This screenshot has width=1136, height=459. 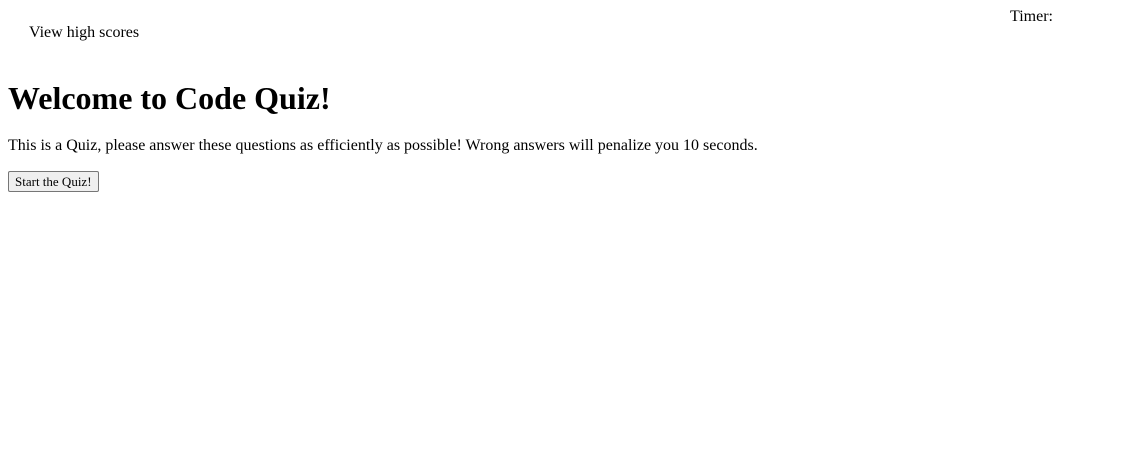 What do you see at coordinates (84, 33) in the screenshot?
I see `view-high-scores-link: View high scores` at bounding box center [84, 33].